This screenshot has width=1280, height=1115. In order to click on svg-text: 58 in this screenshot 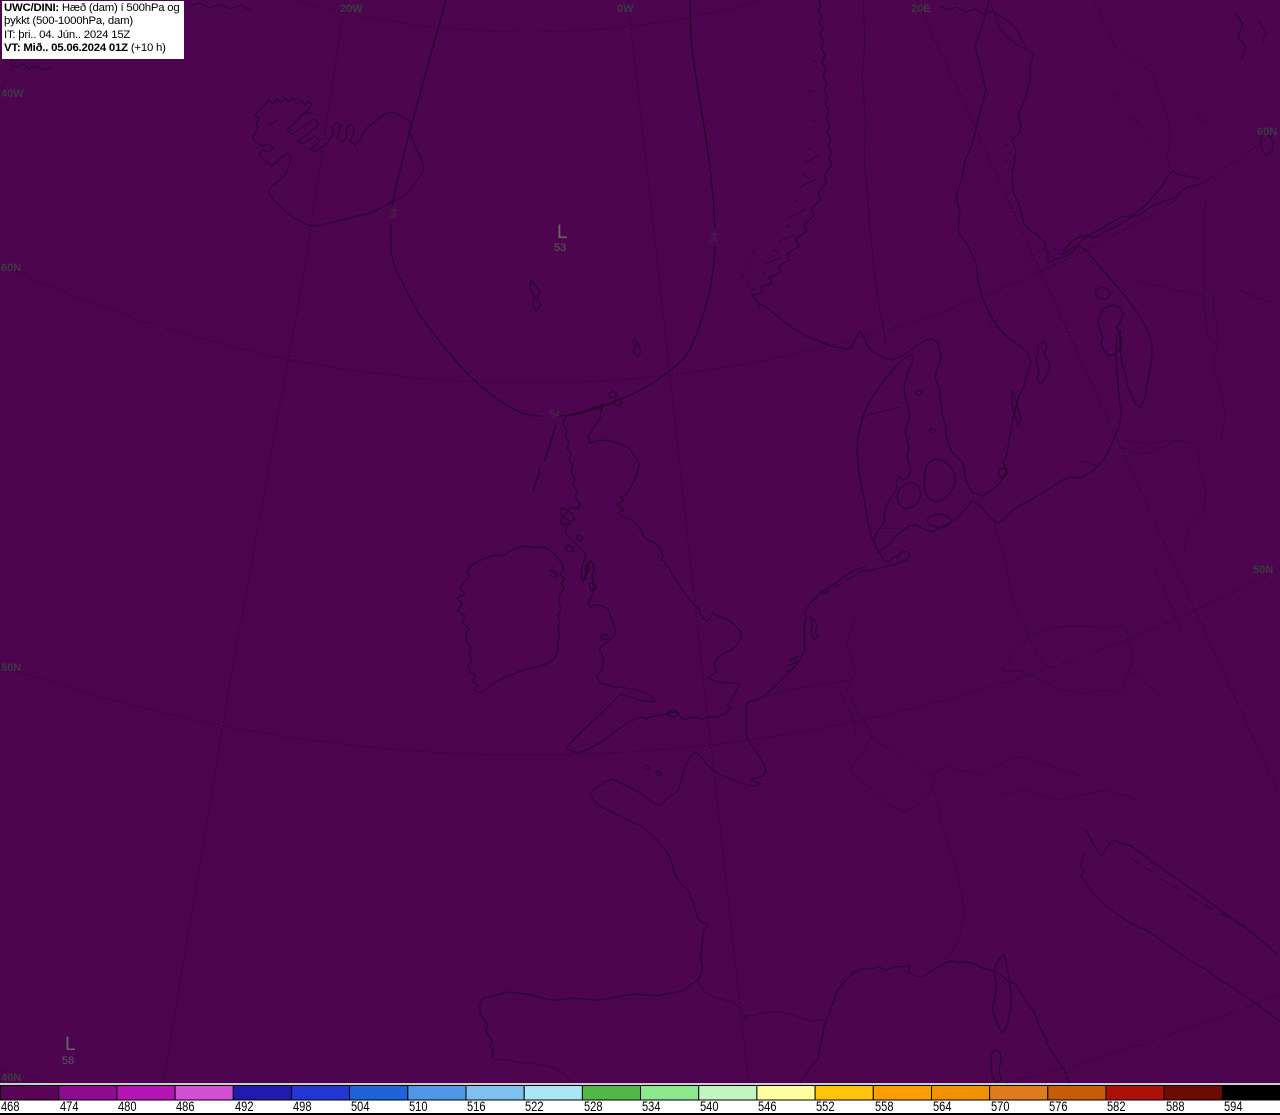, I will do `click(68, 1061)`.